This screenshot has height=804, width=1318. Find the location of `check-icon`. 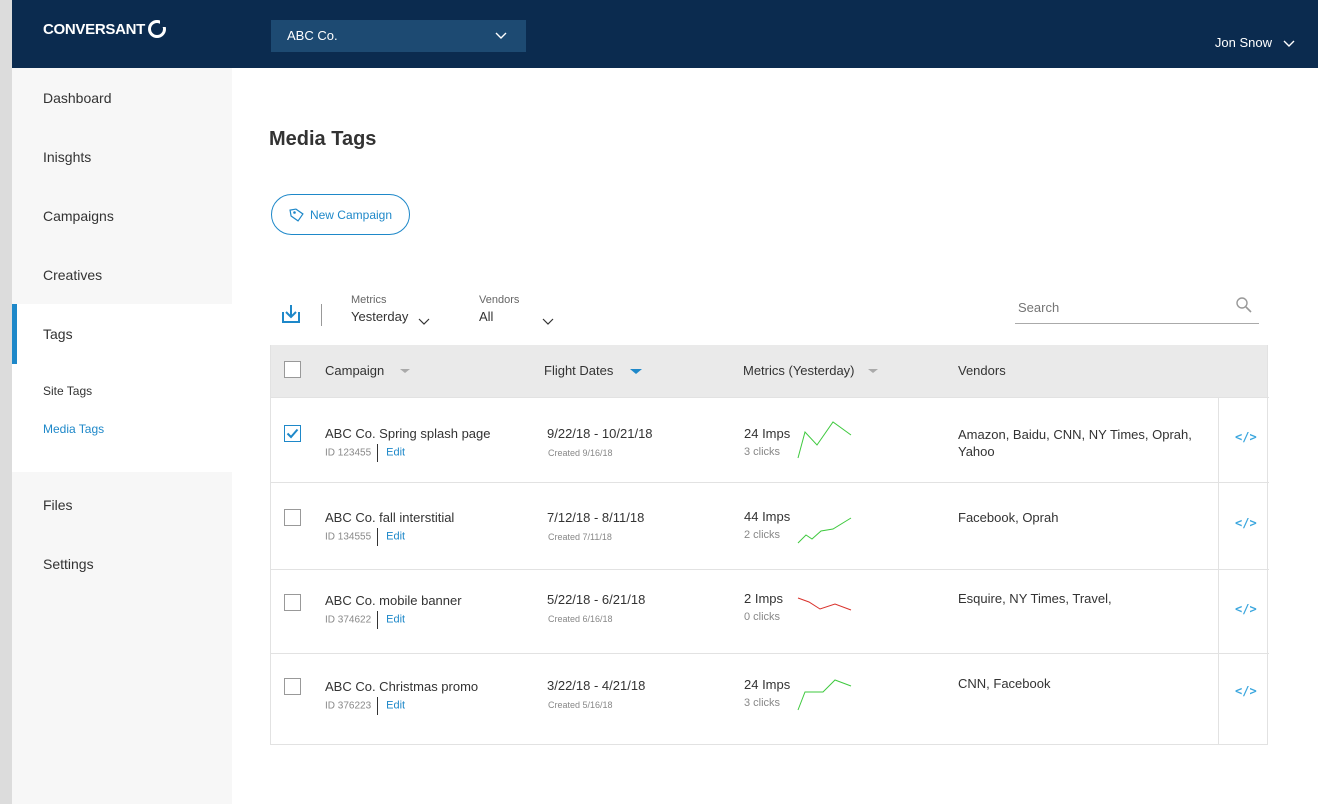

check-icon is located at coordinates (292, 433).